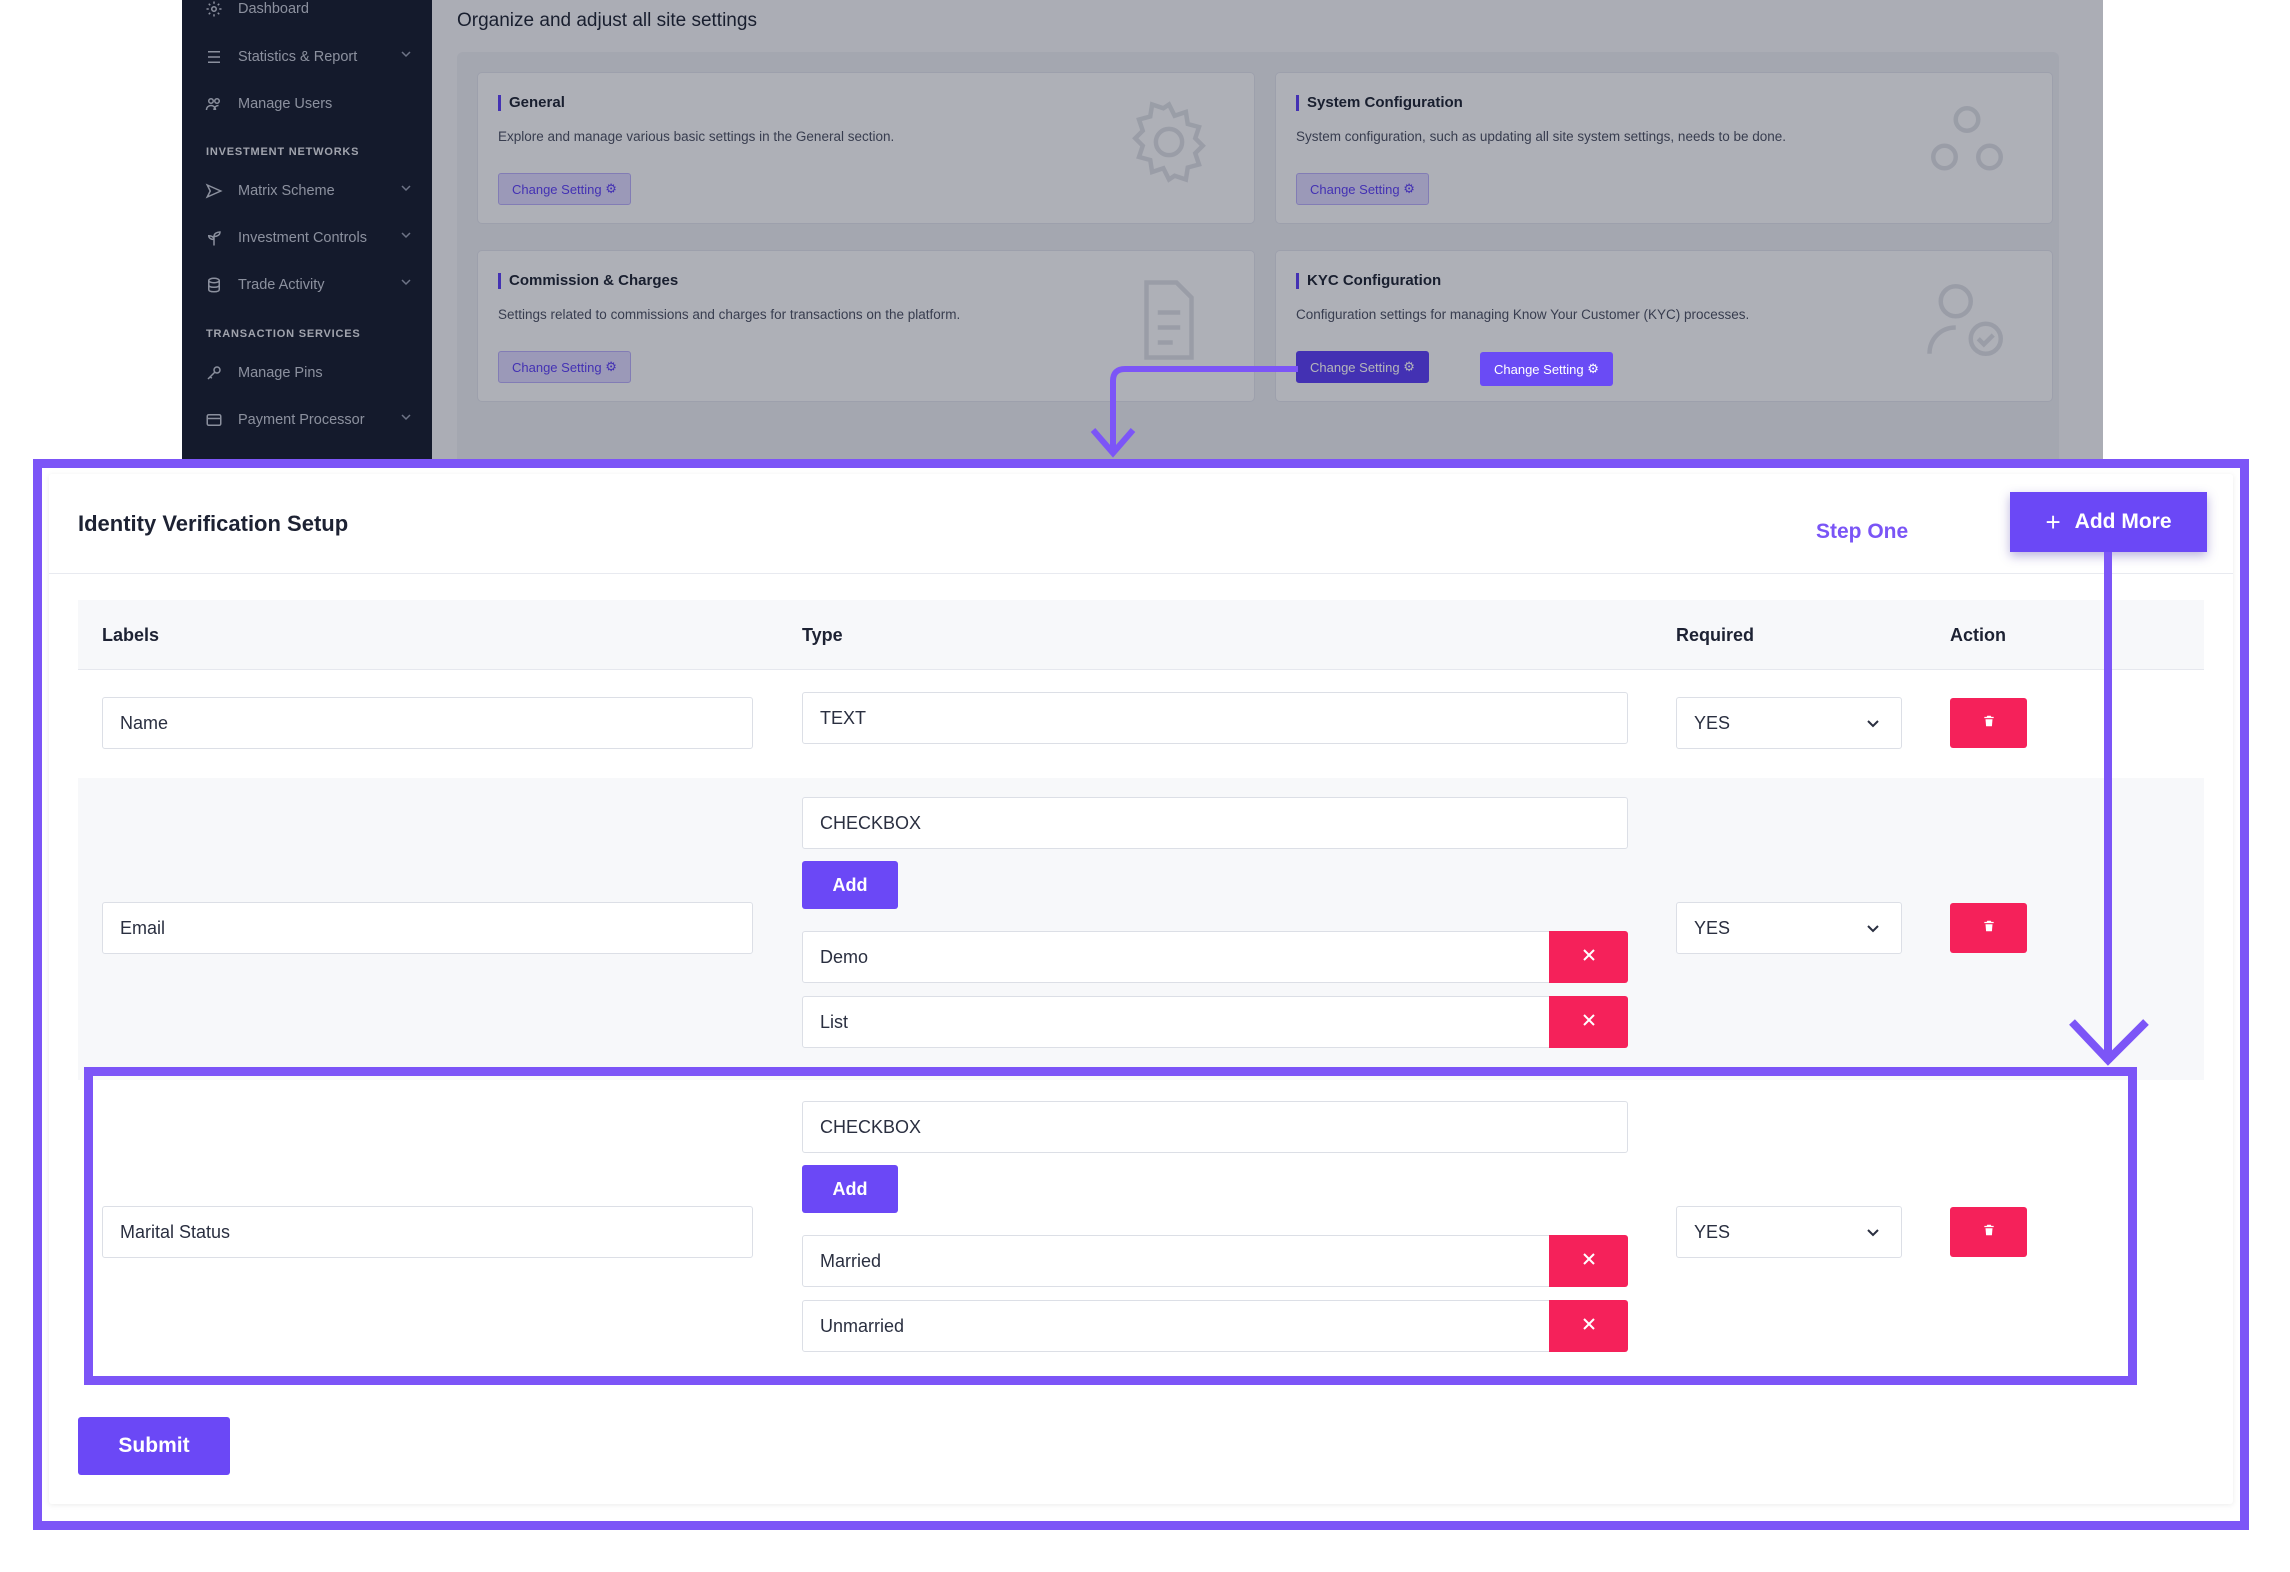  Describe the element at coordinates (1204, 409) in the screenshot. I see `arrow-kyc-to-card` at that location.